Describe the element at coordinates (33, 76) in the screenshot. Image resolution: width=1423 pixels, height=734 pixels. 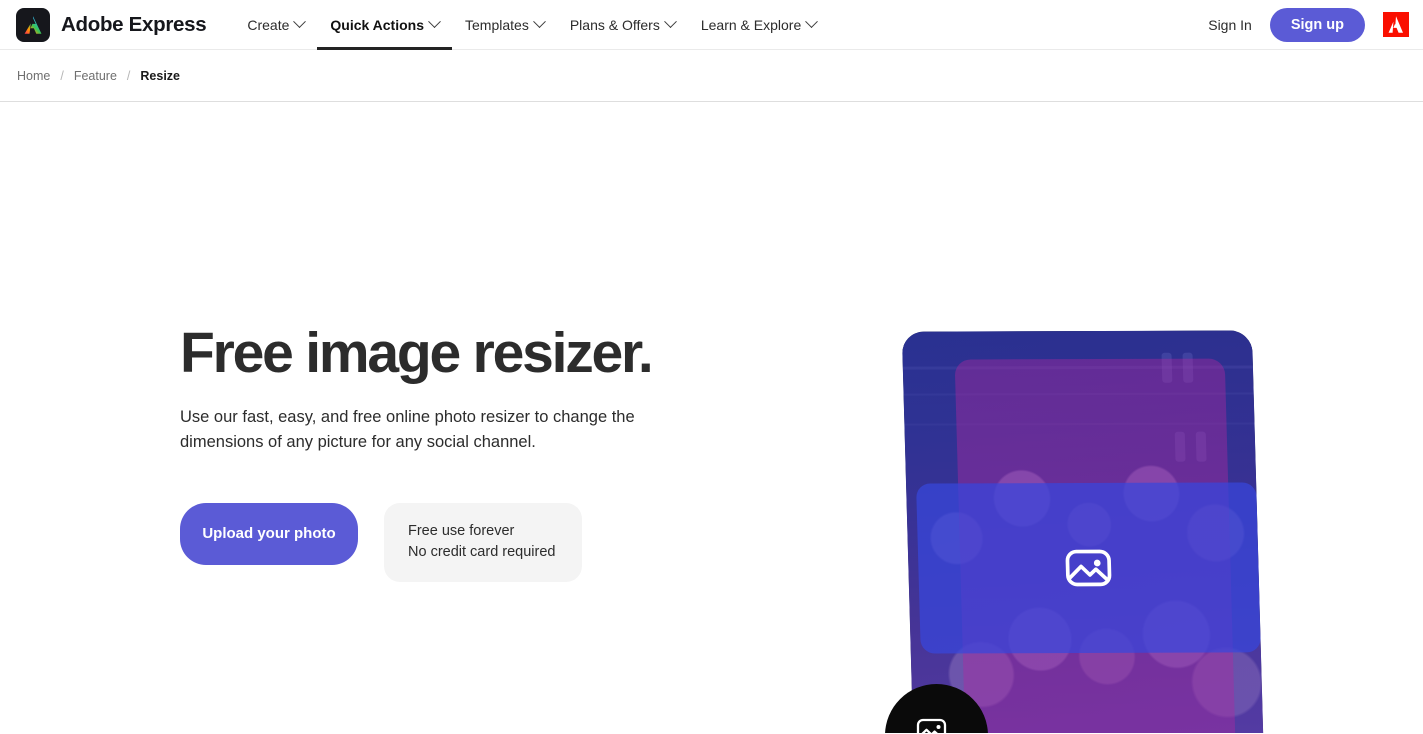
I see `breadcrumb-item-home: Home` at that location.